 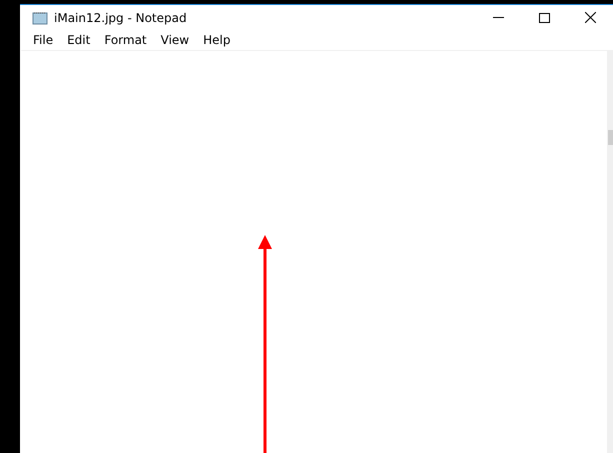 I want to click on menu-item: File, so click(x=43, y=40).